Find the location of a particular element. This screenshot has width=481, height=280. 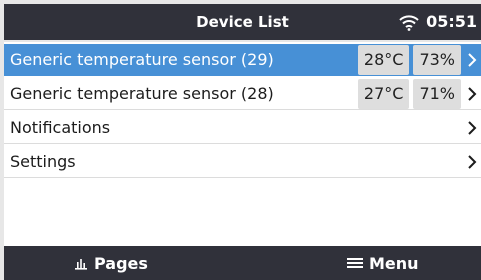

list-item-sensor-29: Generic temperature sensor (29) 28°C 73% is located at coordinates (242, 60).